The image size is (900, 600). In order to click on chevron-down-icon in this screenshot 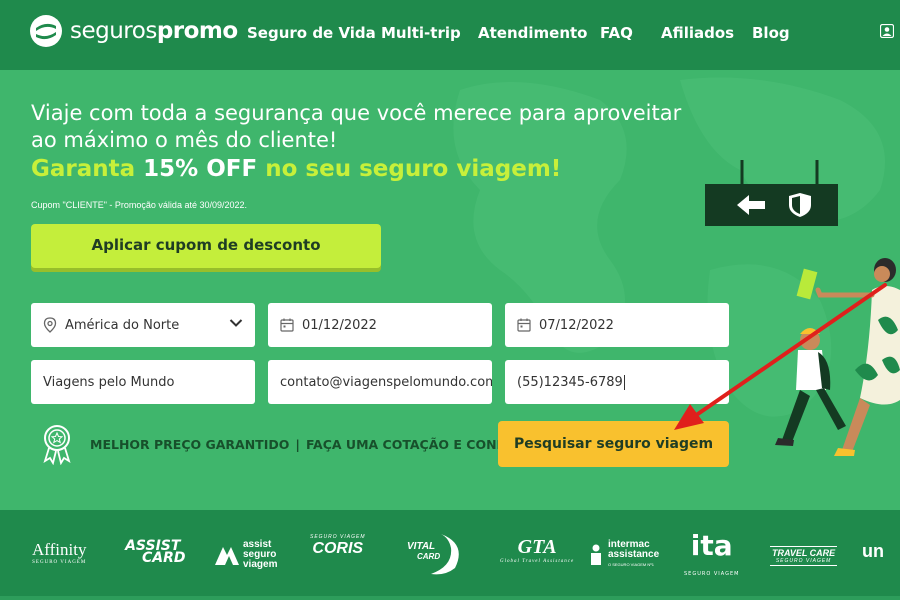, I will do `click(236, 323)`.